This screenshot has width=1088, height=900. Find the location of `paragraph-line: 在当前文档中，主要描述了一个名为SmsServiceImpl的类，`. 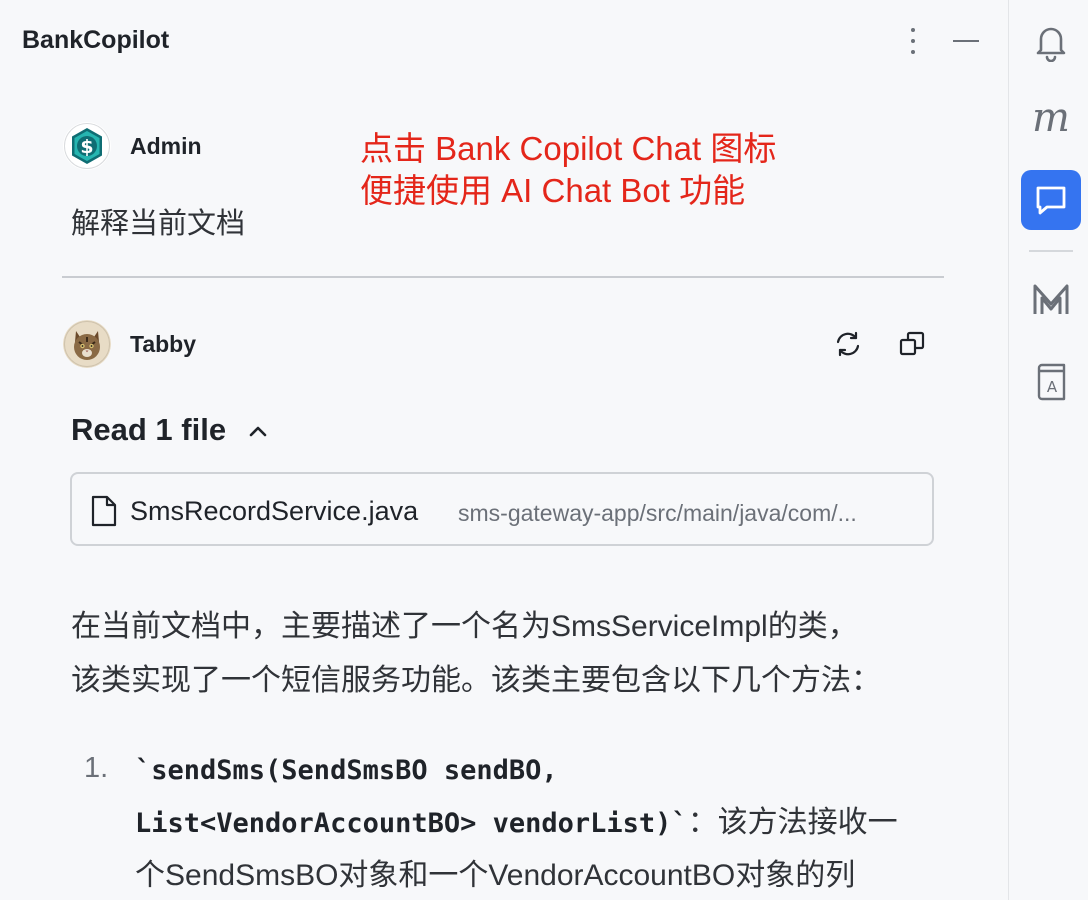

paragraph-line: 在当前文档中，主要描述了一个名为SmsServiceImpl的类， is located at coordinates (464, 626).